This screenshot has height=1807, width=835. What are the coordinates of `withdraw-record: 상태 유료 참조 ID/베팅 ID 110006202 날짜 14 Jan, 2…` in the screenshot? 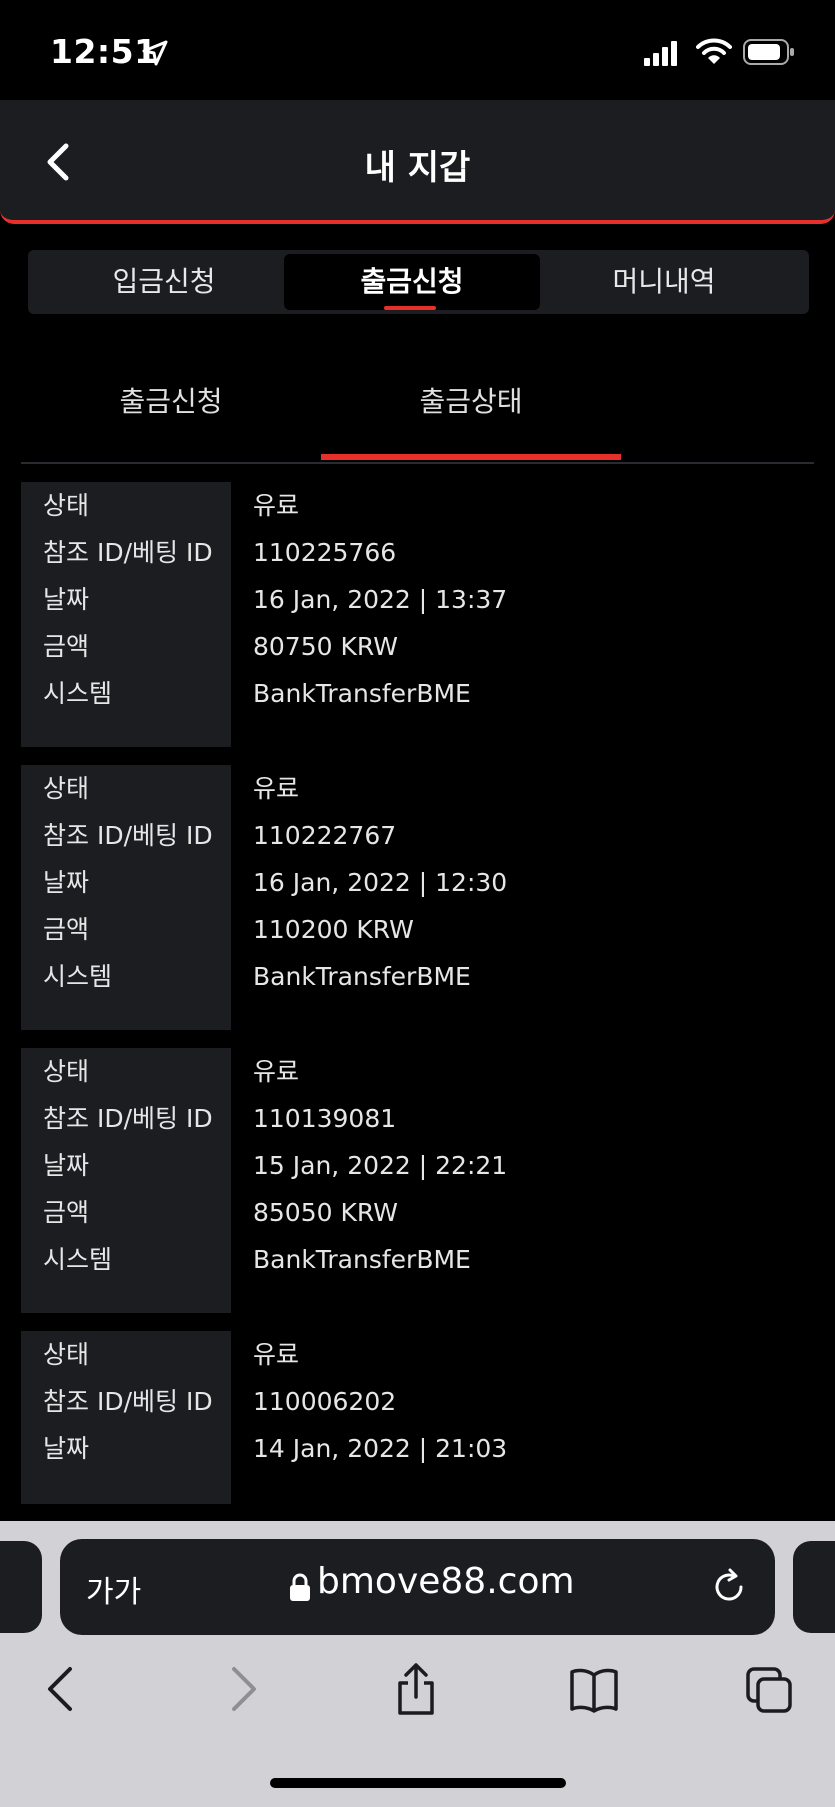 It's located at (417, 1417).